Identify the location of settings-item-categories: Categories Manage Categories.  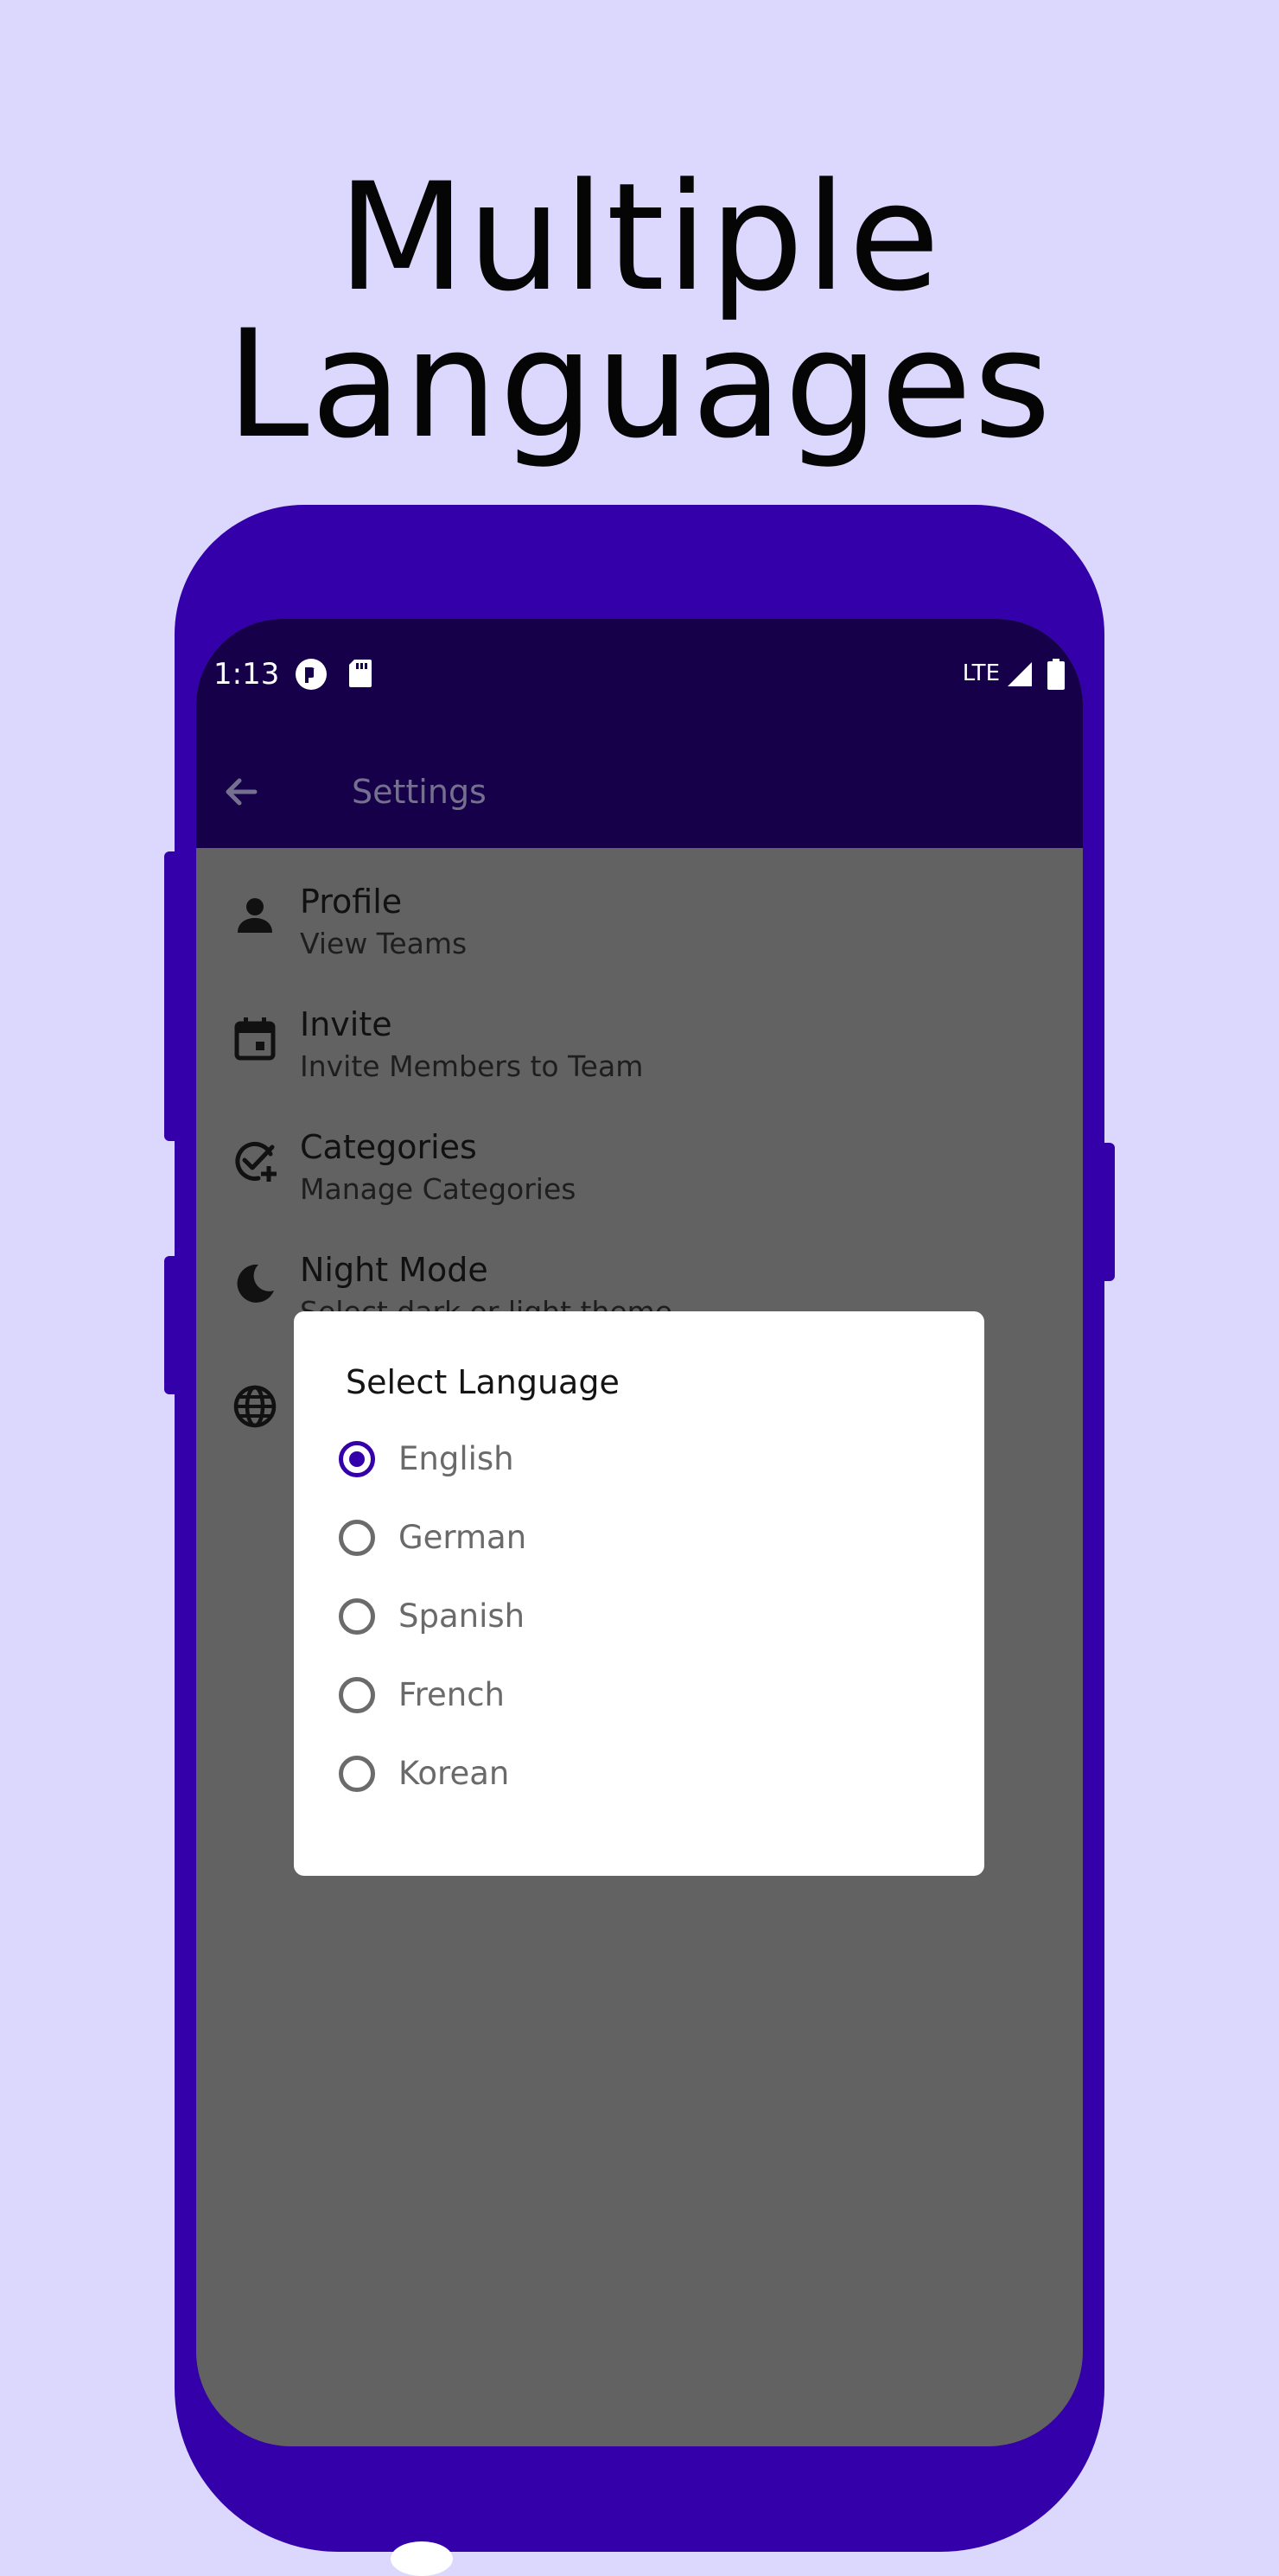
(640, 1155).